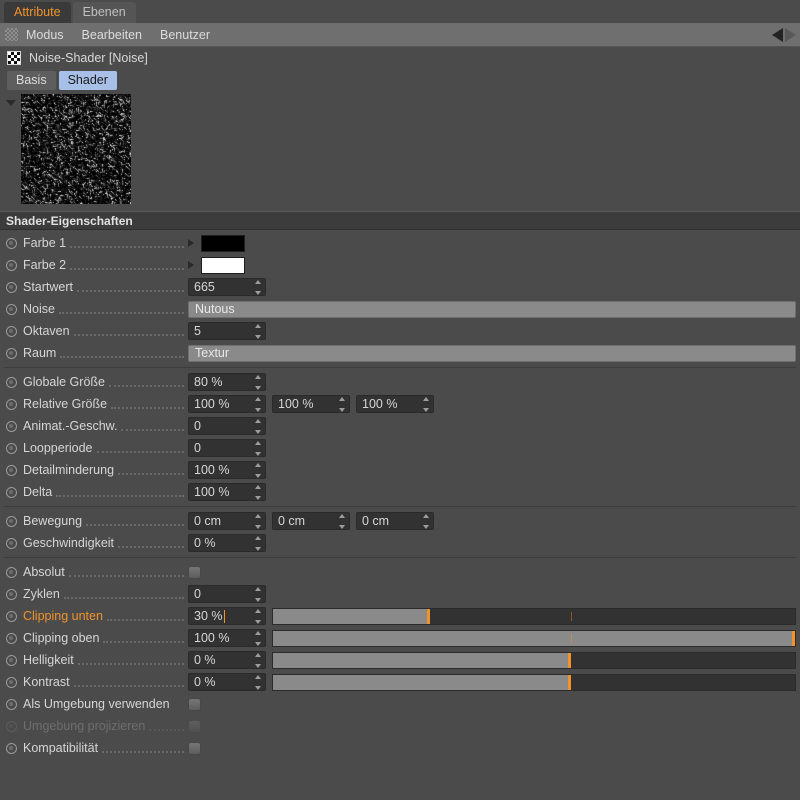  What do you see at coordinates (422, 682) in the screenshot?
I see `slider-fill` at bounding box center [422, 682].